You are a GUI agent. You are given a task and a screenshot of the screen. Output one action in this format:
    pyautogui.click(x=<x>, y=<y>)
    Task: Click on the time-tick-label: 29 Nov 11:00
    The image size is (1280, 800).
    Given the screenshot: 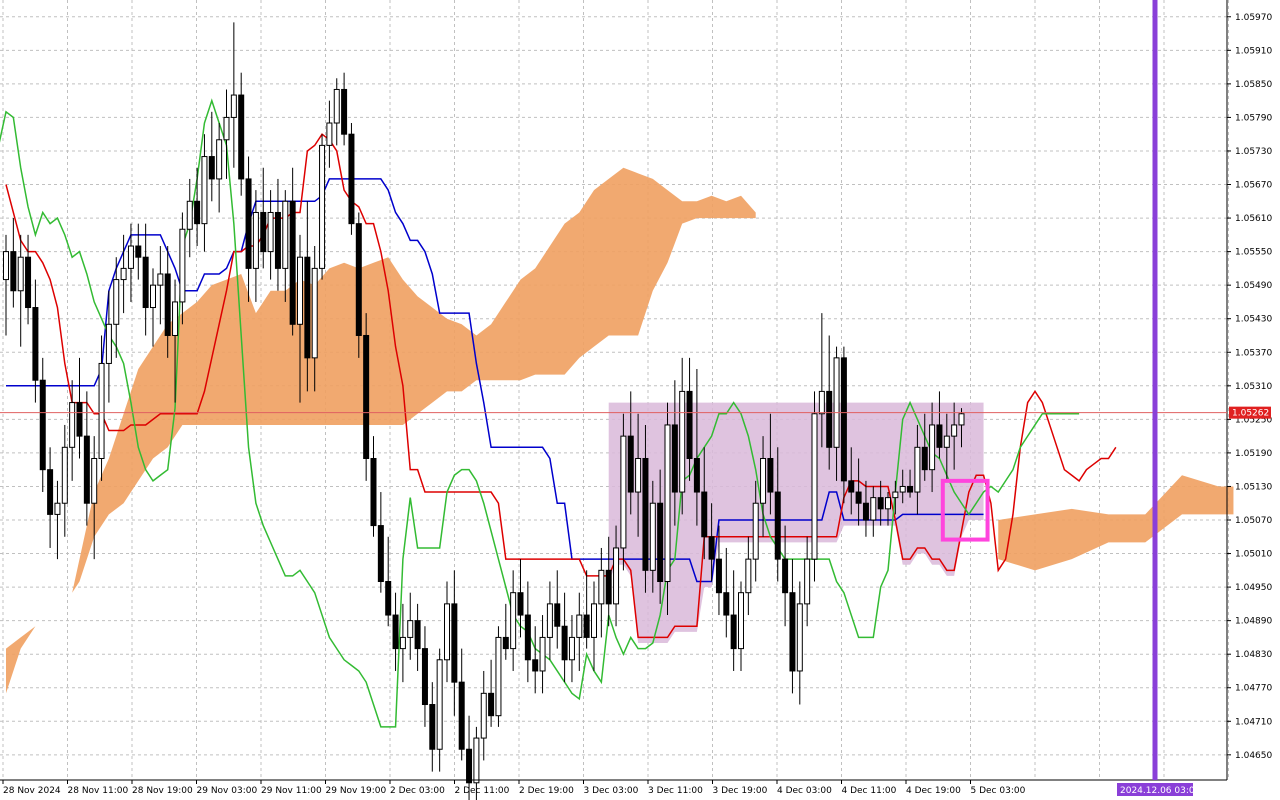 What is the action you would take?
    pyautogui.click(x=291, y=791)
    